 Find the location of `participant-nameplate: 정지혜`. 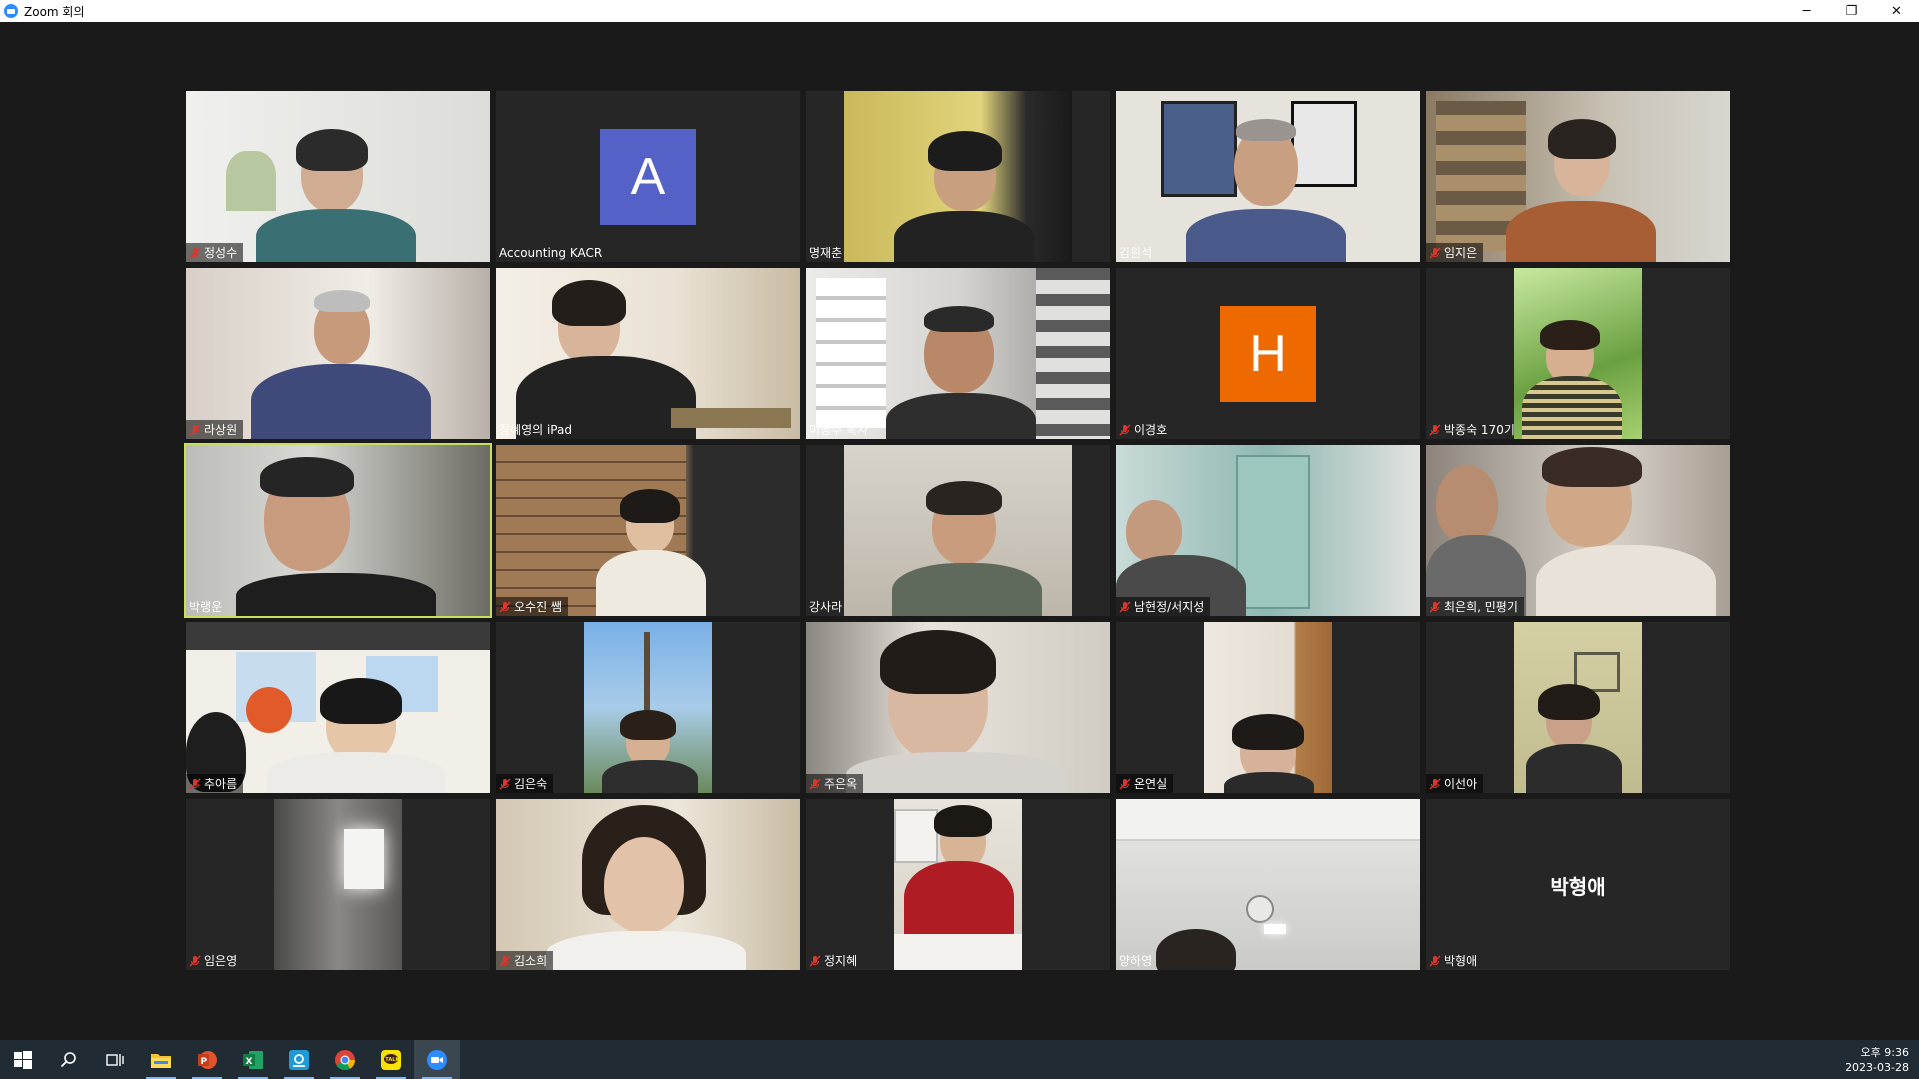

participant-nameplate: 정지혜 is located at coordinates (834, 960).